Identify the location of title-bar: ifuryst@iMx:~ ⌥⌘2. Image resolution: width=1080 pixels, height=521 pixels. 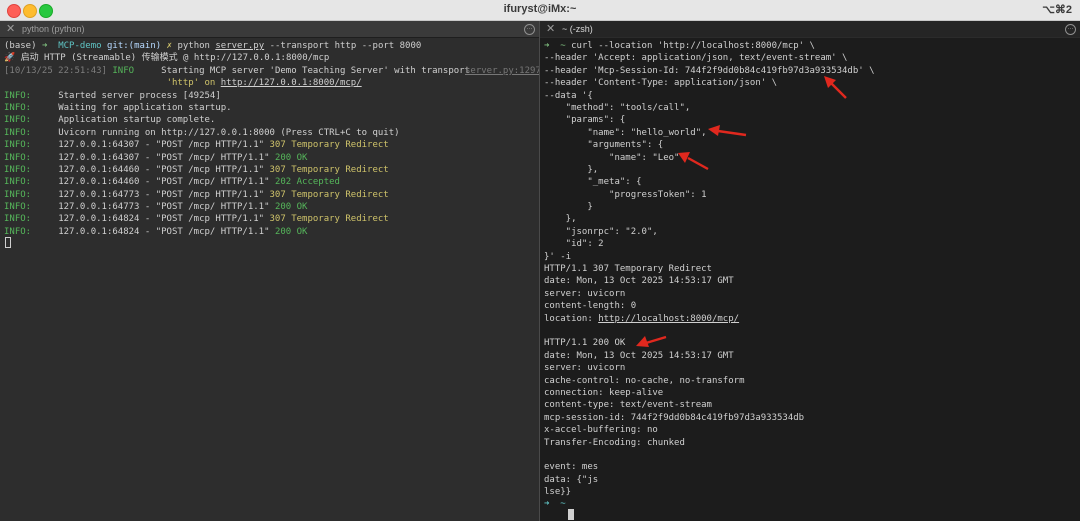
(540, 10).